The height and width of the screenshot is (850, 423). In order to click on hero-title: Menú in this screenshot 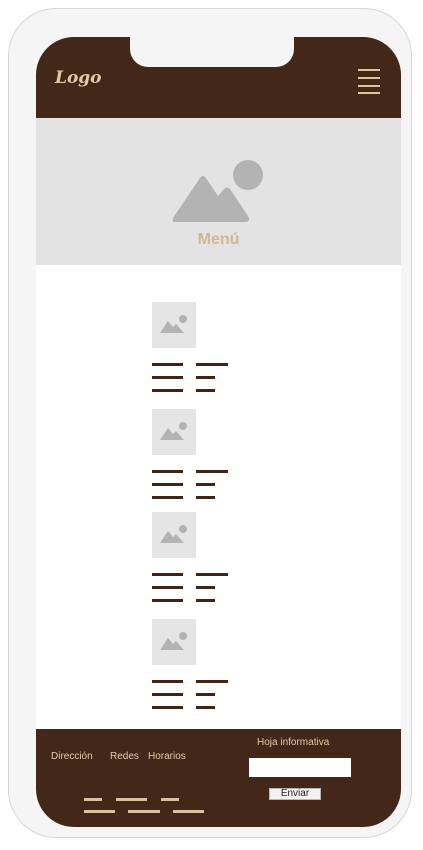, I will do `click(218, 239)`.